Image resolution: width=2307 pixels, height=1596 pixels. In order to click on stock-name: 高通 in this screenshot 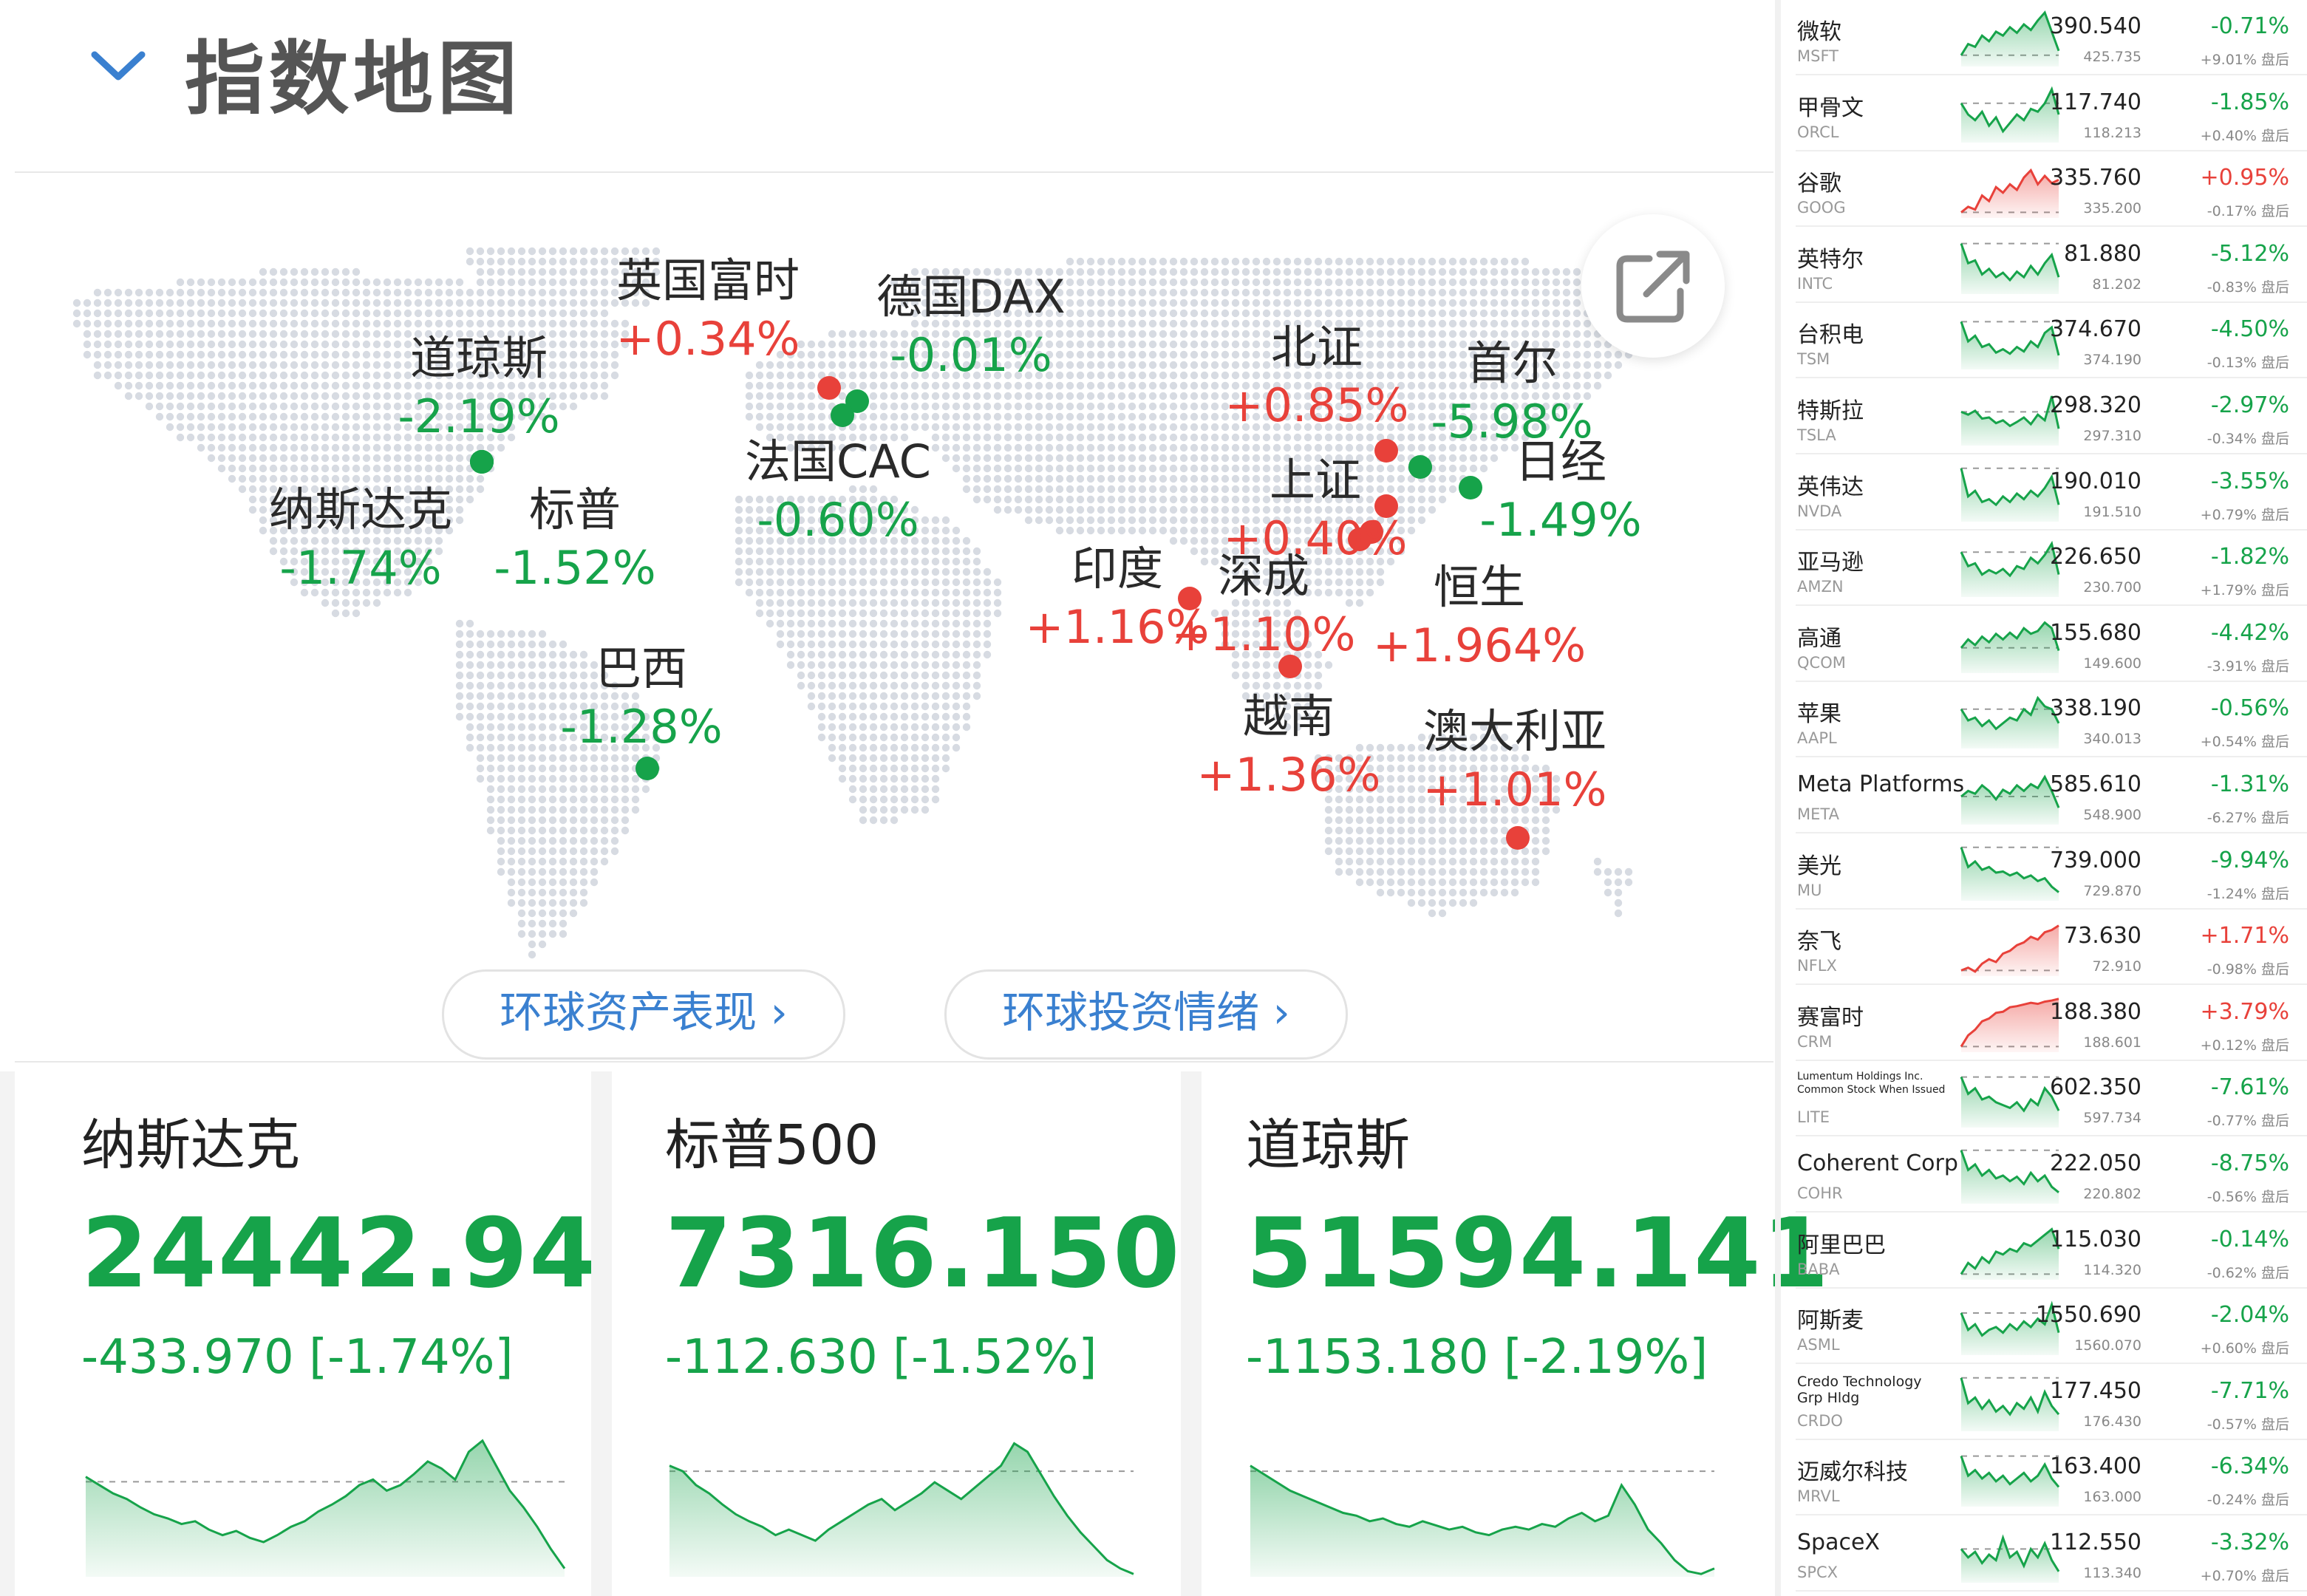, I will do `click(1819, 638)`.